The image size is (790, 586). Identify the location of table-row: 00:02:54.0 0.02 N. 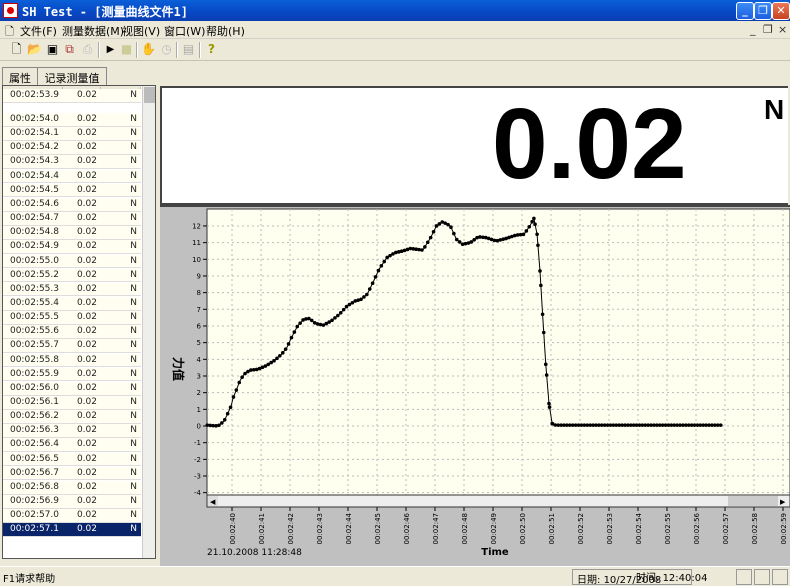
(72, 120).